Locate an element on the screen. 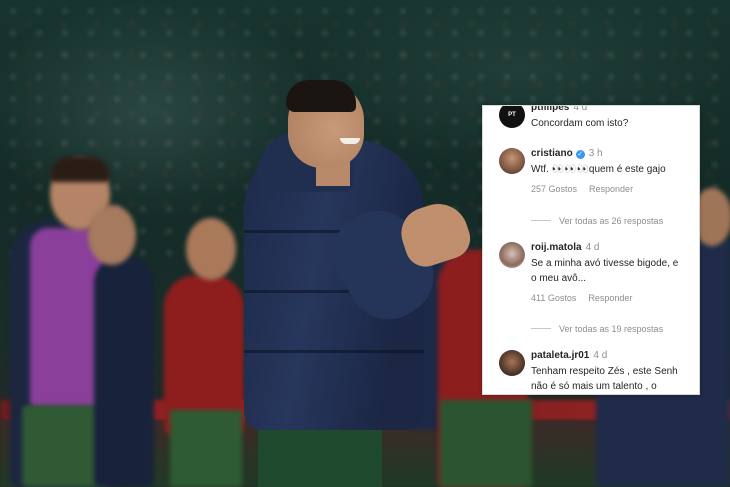  view-replies-link: Ver todas as 26 respostas is located at coordinates (597, 221).